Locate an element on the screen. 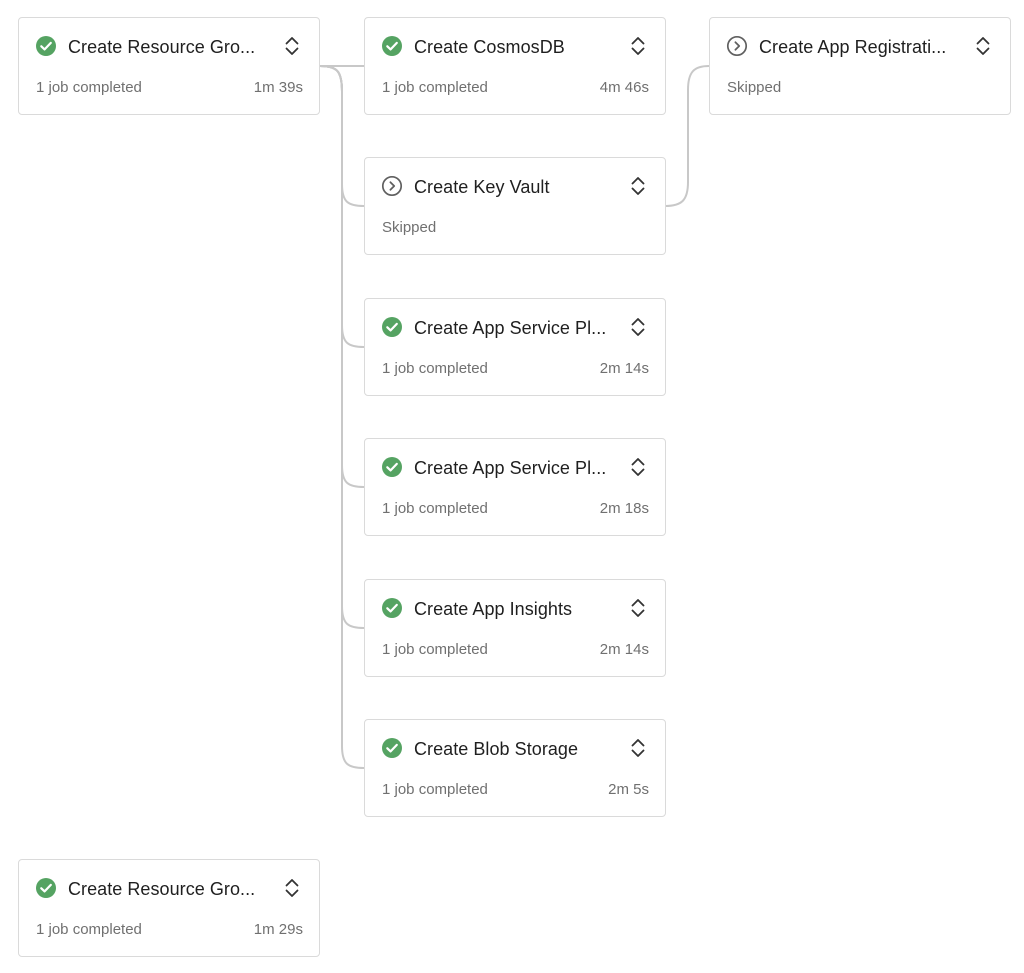 The height and width of the screenshot is (973, 1024). stage-card-appreg: Create App Registrati... Skipped is located at coordinates (860, 66).